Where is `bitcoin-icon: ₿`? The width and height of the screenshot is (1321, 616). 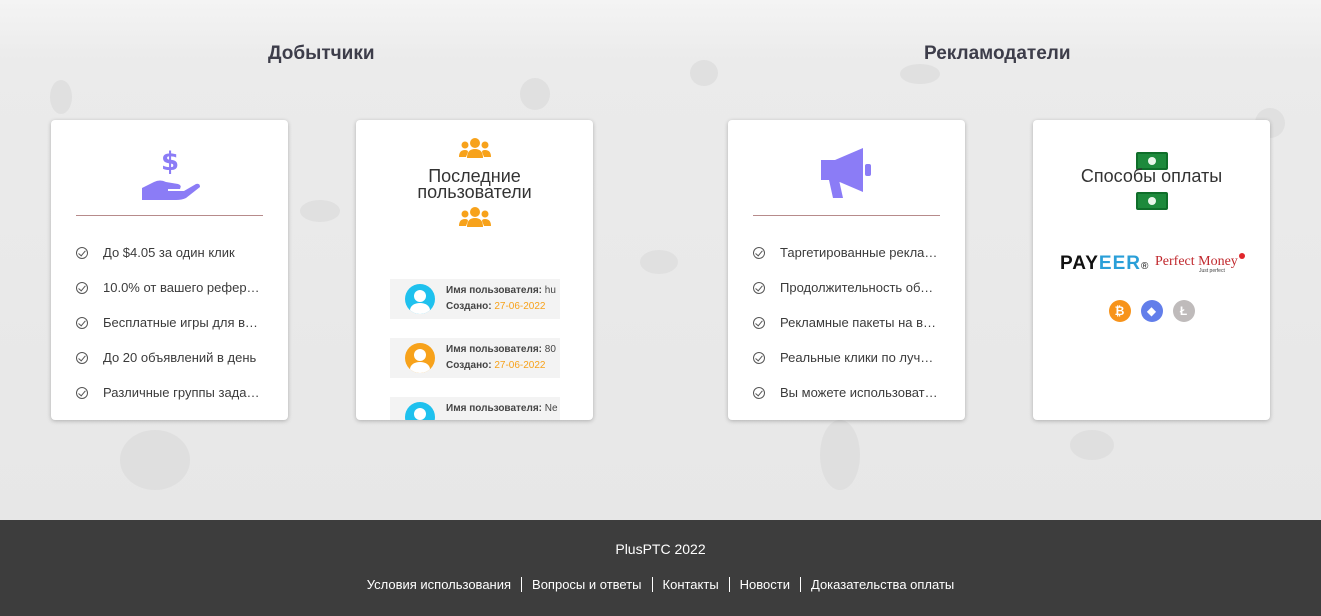
bitcoin-icon: ₿ is located at coordinates (1119, 311).